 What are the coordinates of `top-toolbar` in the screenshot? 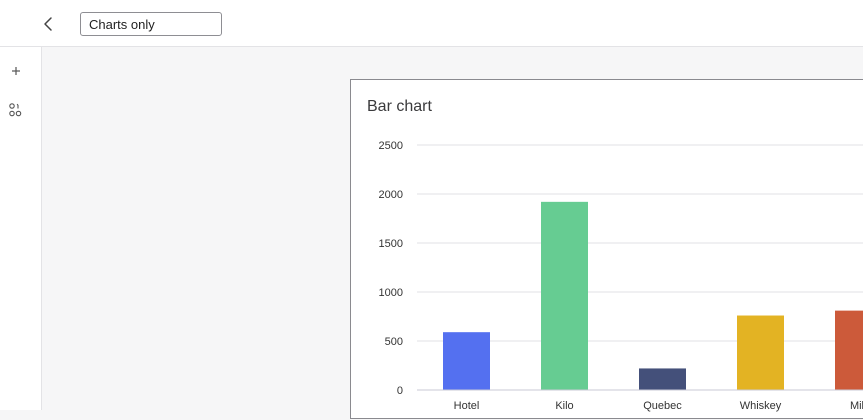 It's located at (431, 23).